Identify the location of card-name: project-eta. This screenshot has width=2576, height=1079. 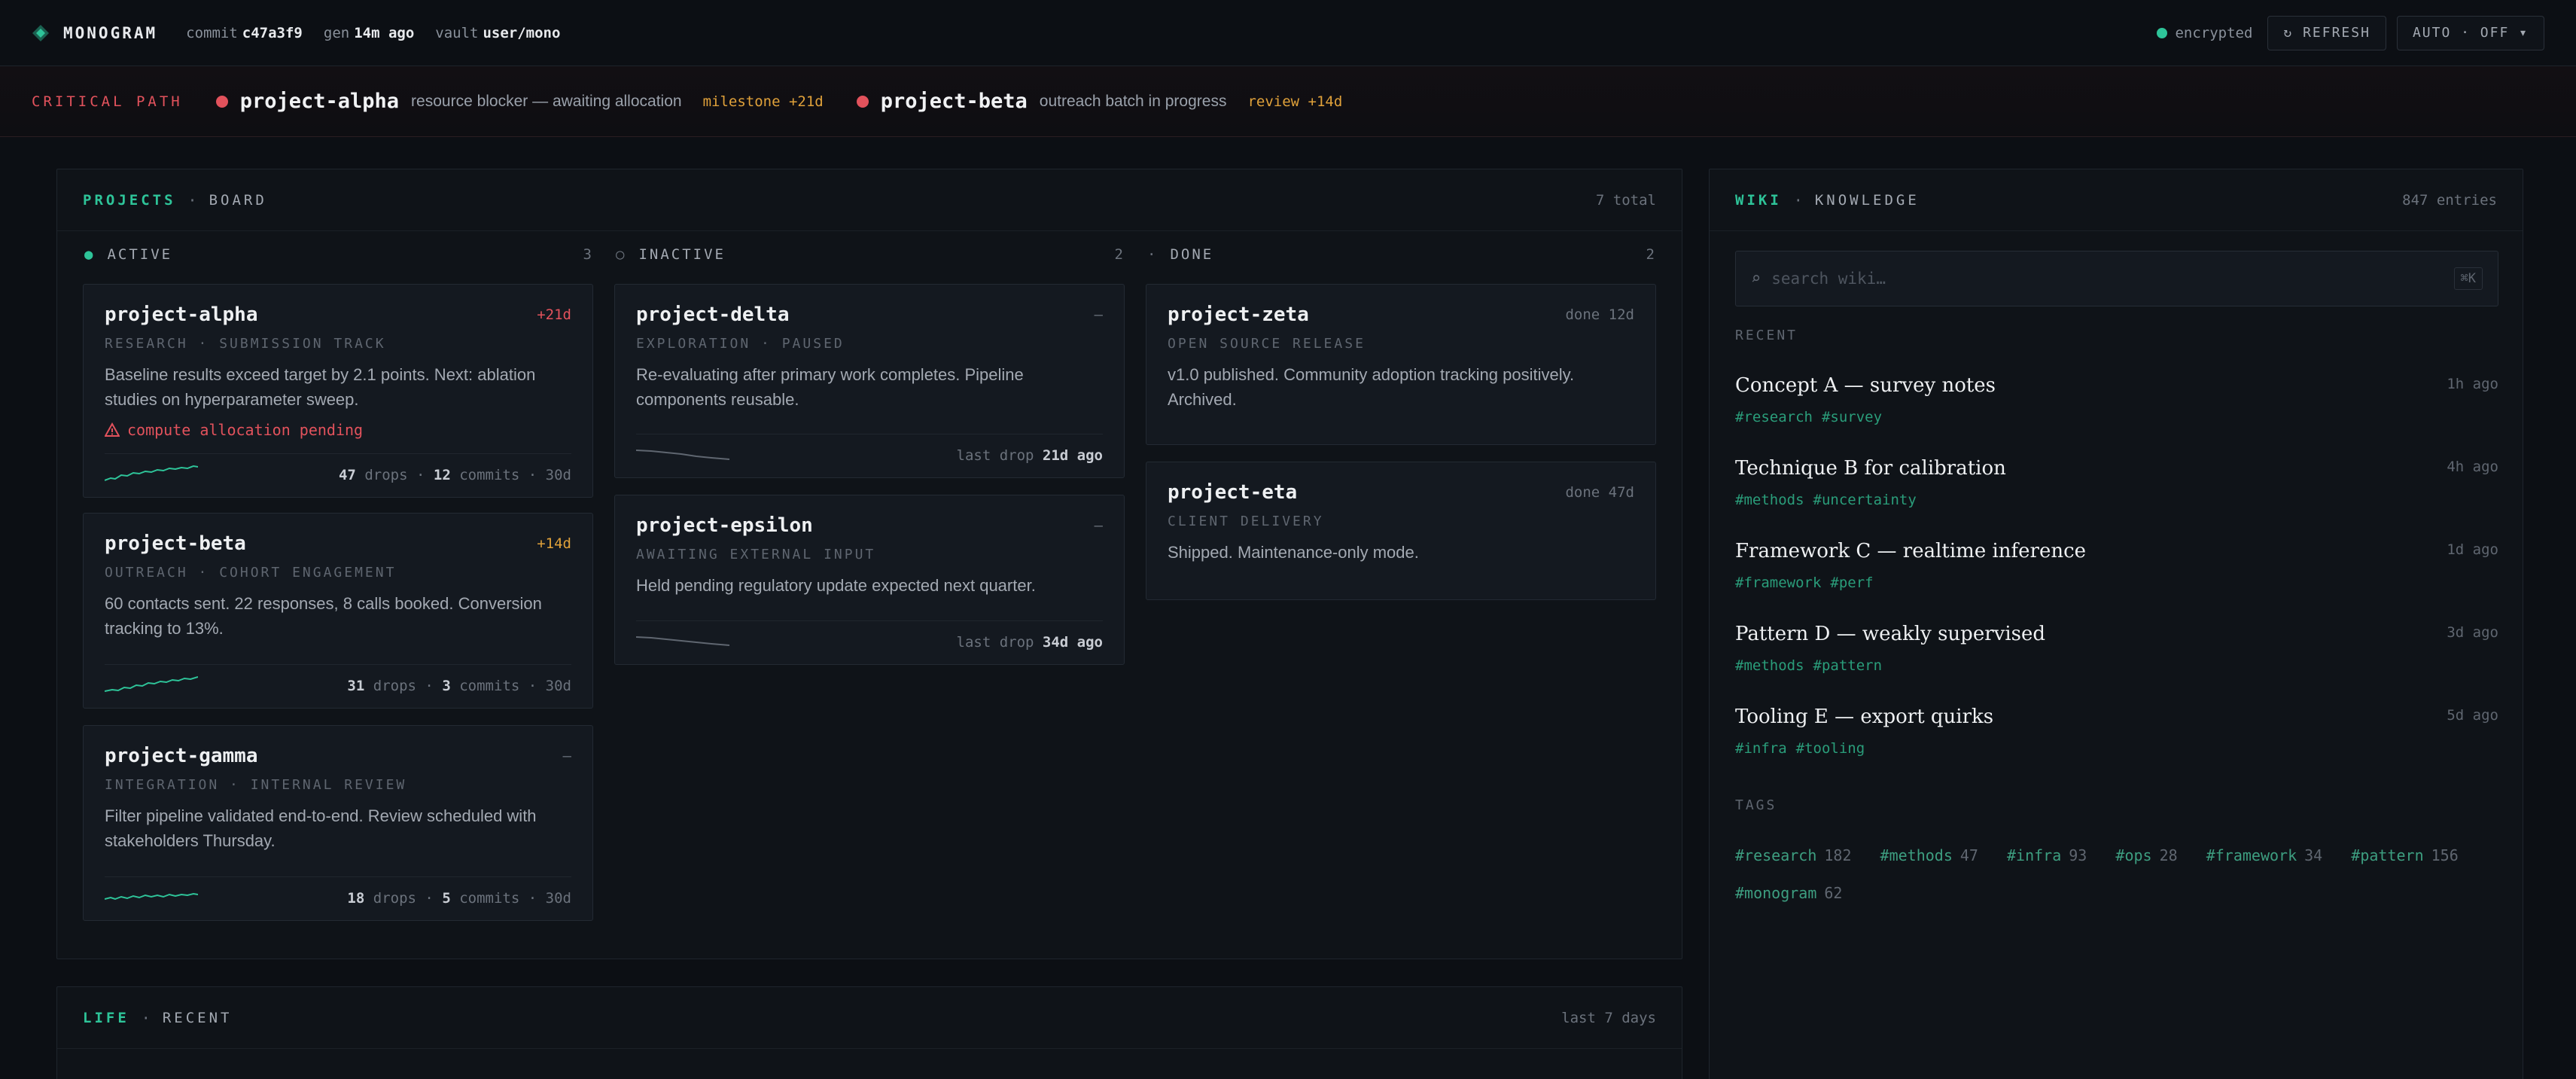
(1233, 493).